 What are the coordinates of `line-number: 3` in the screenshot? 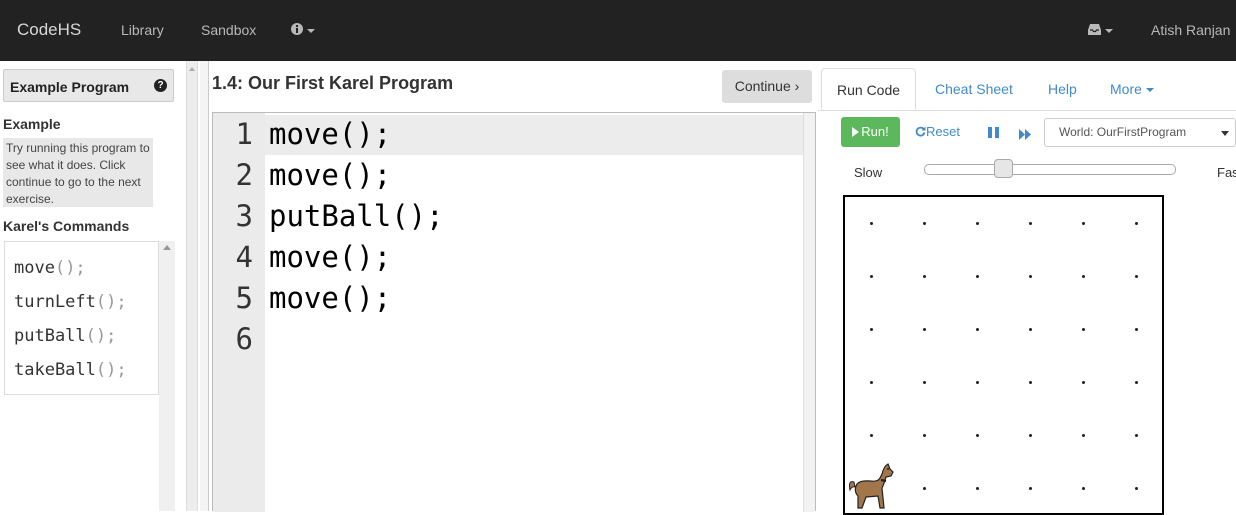 It's located at (244, 216).